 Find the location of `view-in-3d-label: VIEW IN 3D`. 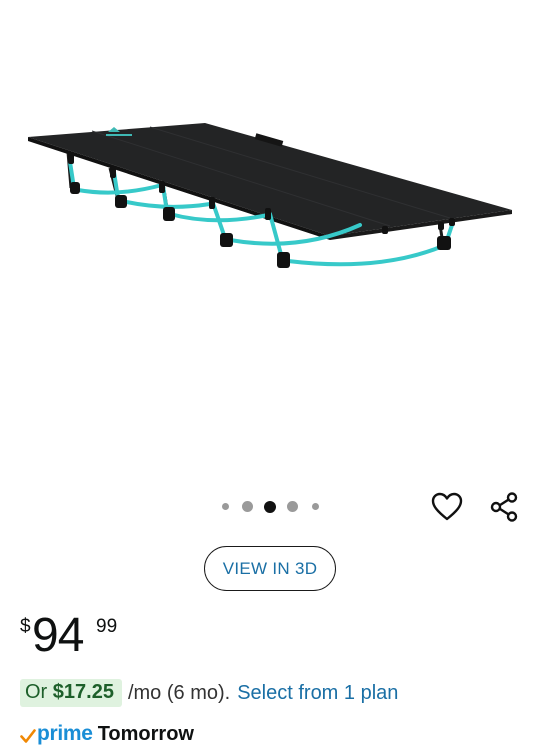

view-in-3d-label: VIEW IN 3D is located at coordinates (270, 568).